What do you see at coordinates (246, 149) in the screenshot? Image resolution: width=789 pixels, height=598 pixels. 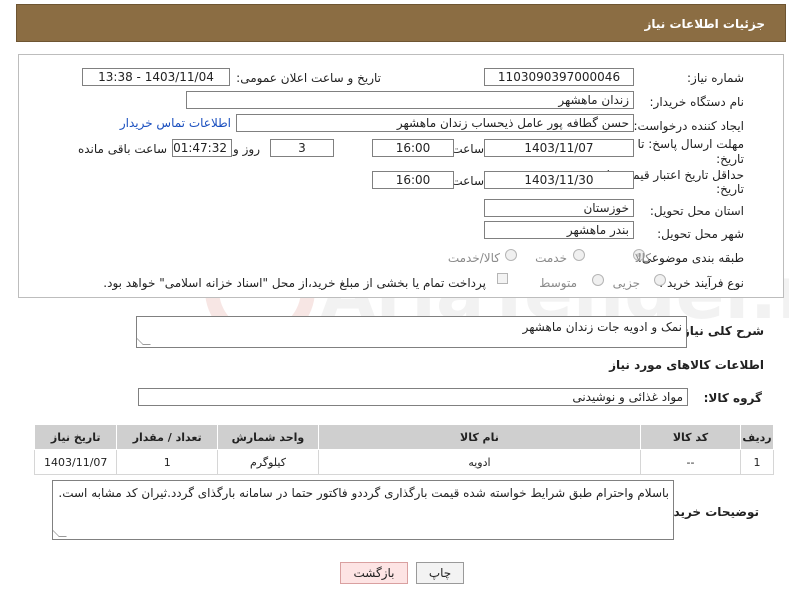 I see `reply-deadline-days-label: روز و` at bounding box center [246, 149].